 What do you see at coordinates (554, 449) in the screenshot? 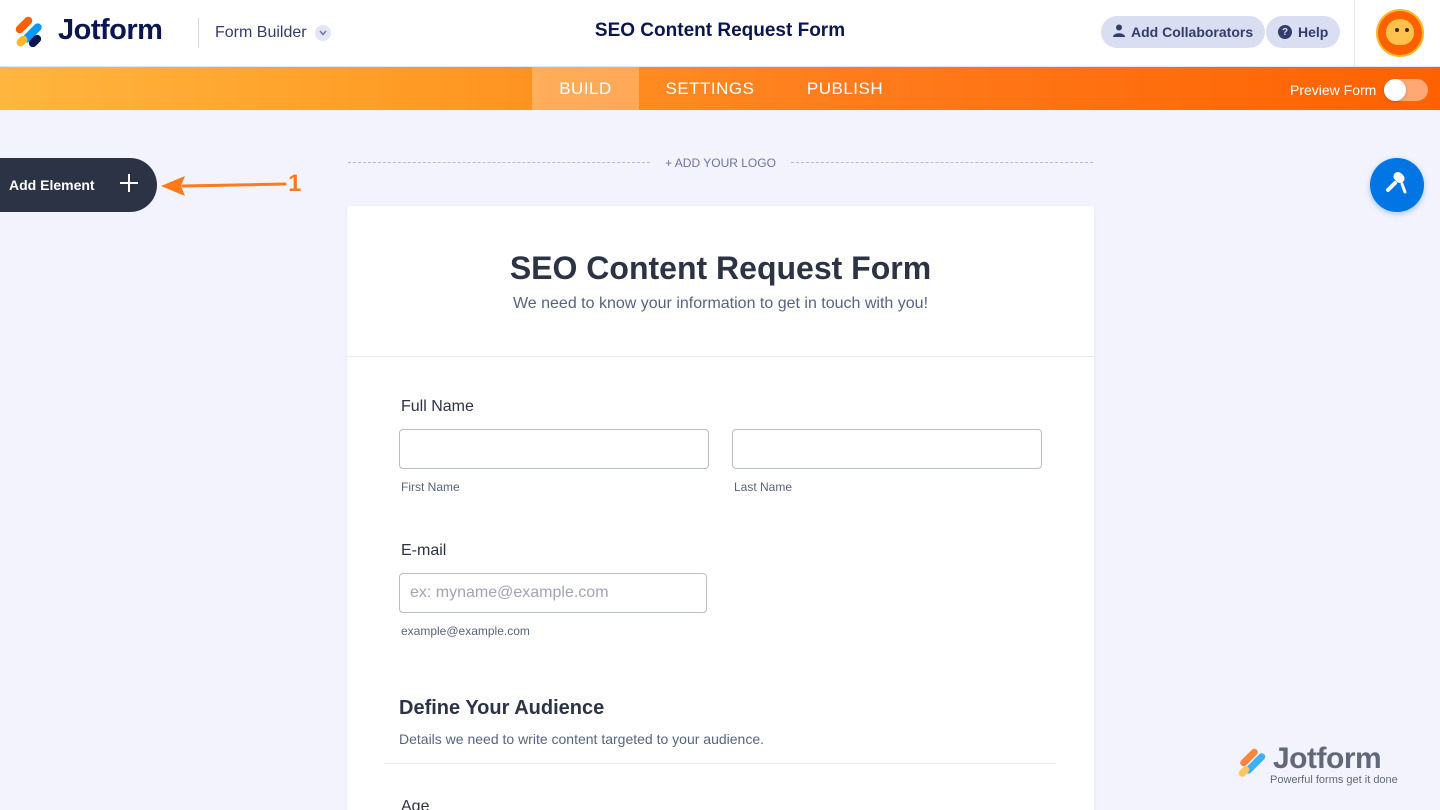
I see `first-name-input` at bounding box center [554, 449].